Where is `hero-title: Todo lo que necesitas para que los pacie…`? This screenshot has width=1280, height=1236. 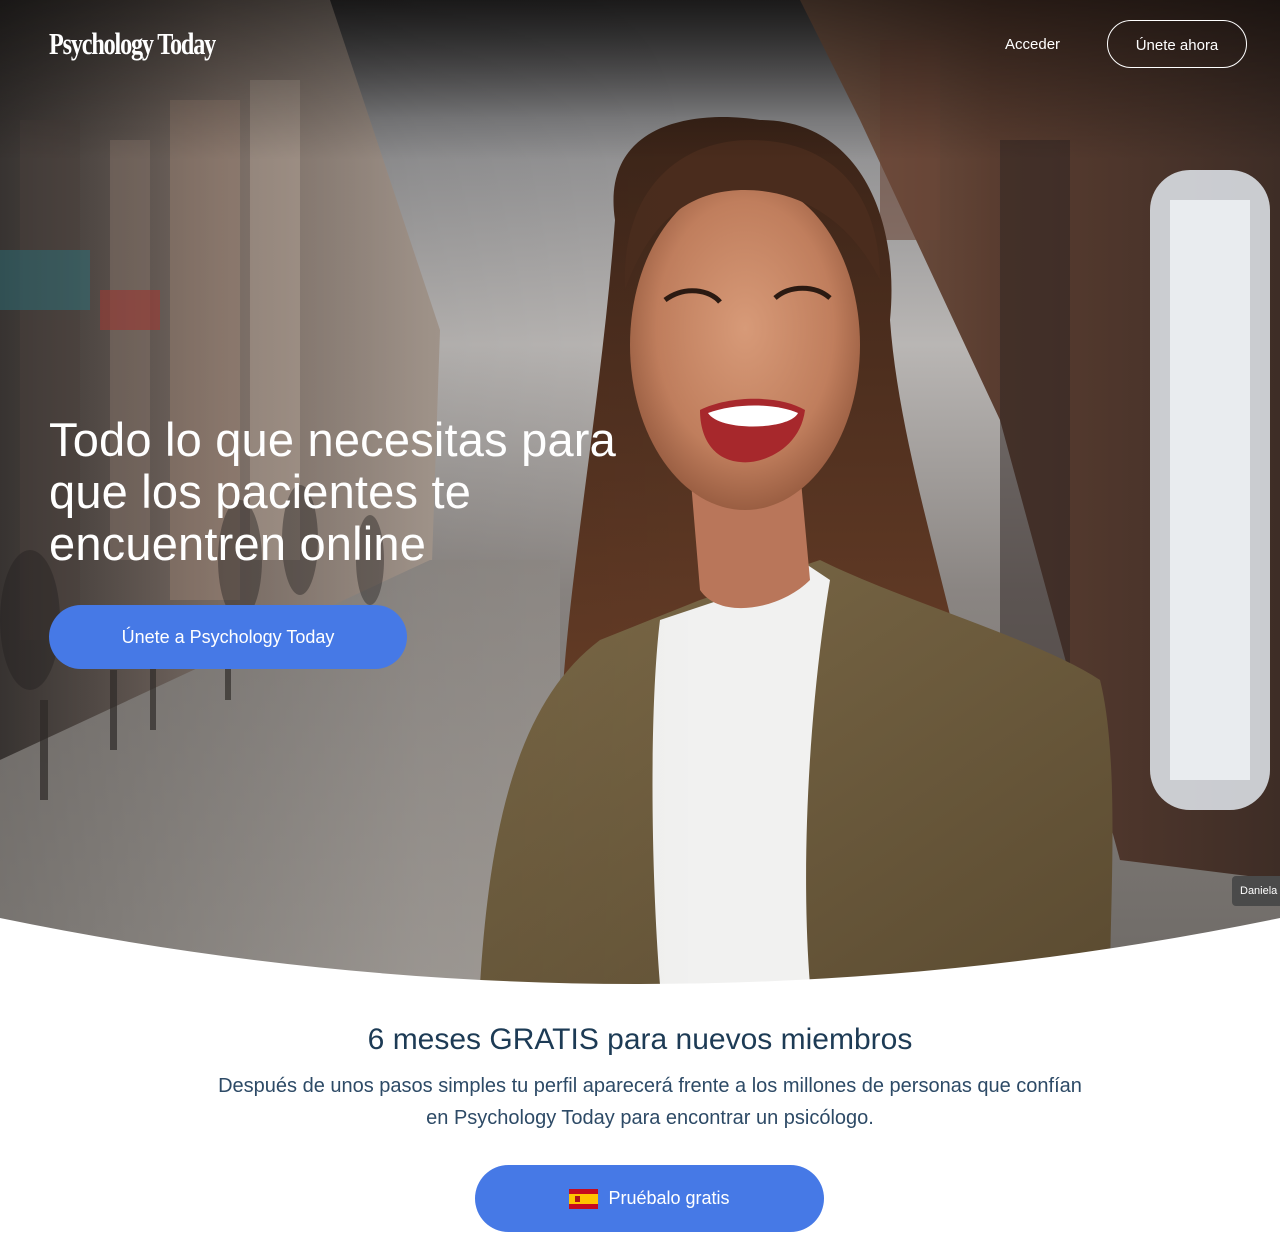 hero-title: Todo lo que necesitas para que los pacie… is located at coordinates (332, 491).